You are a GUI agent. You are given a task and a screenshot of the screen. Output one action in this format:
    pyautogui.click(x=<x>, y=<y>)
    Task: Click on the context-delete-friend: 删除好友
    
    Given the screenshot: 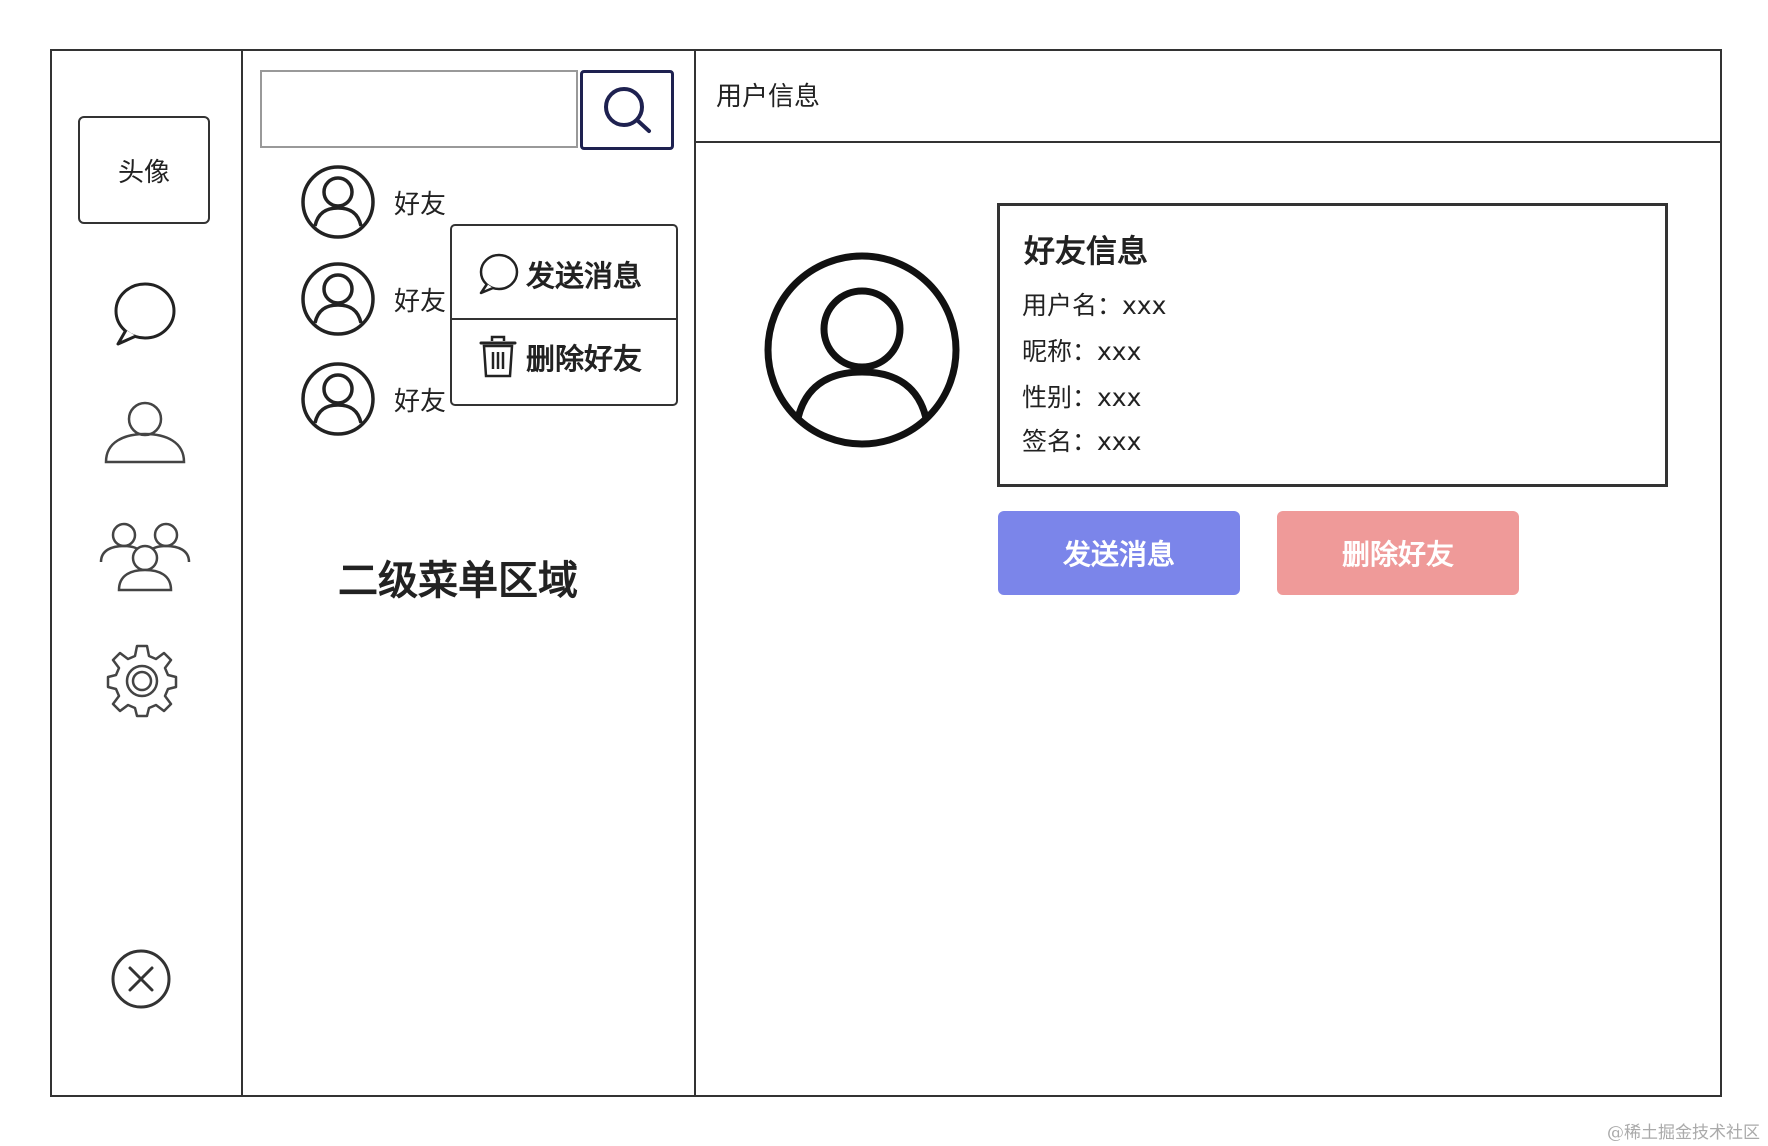 What is the action you would take?
    pyautogui.click(x=590, y=357)
    